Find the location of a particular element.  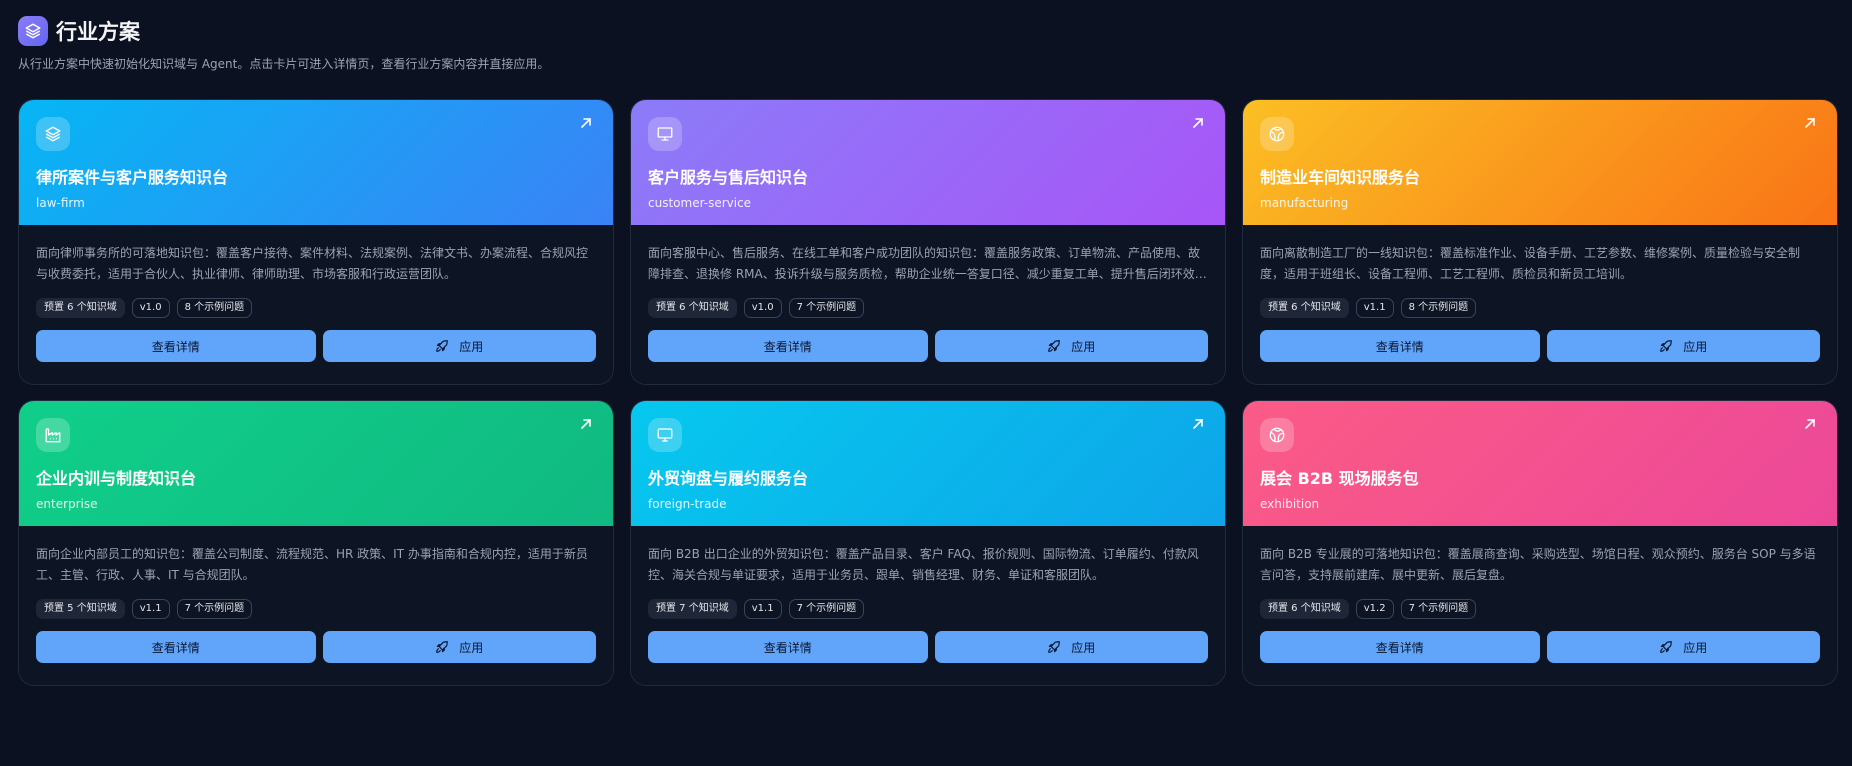

title-row: 行业方案 is located at coordinates (283, 31).